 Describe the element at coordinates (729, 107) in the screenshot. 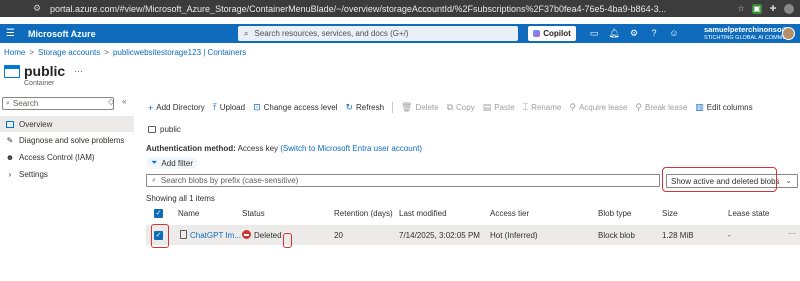

I see `edit-columns-label: Edit columns` at that location.